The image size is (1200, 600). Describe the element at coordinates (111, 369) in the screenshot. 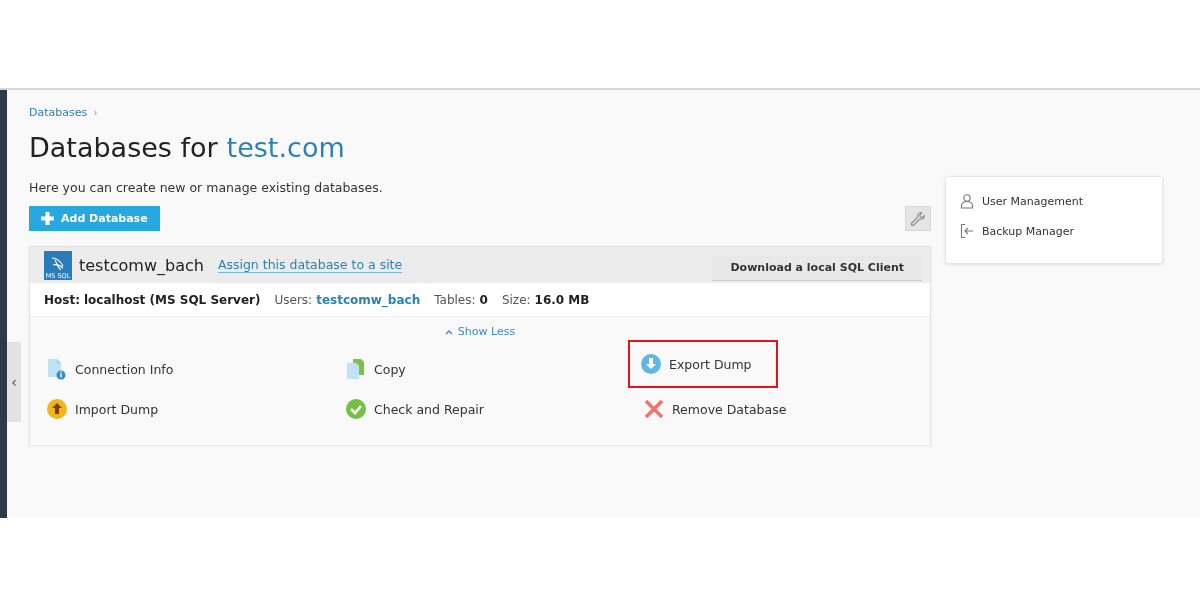

I see `action-link: Connection Info` at that location.